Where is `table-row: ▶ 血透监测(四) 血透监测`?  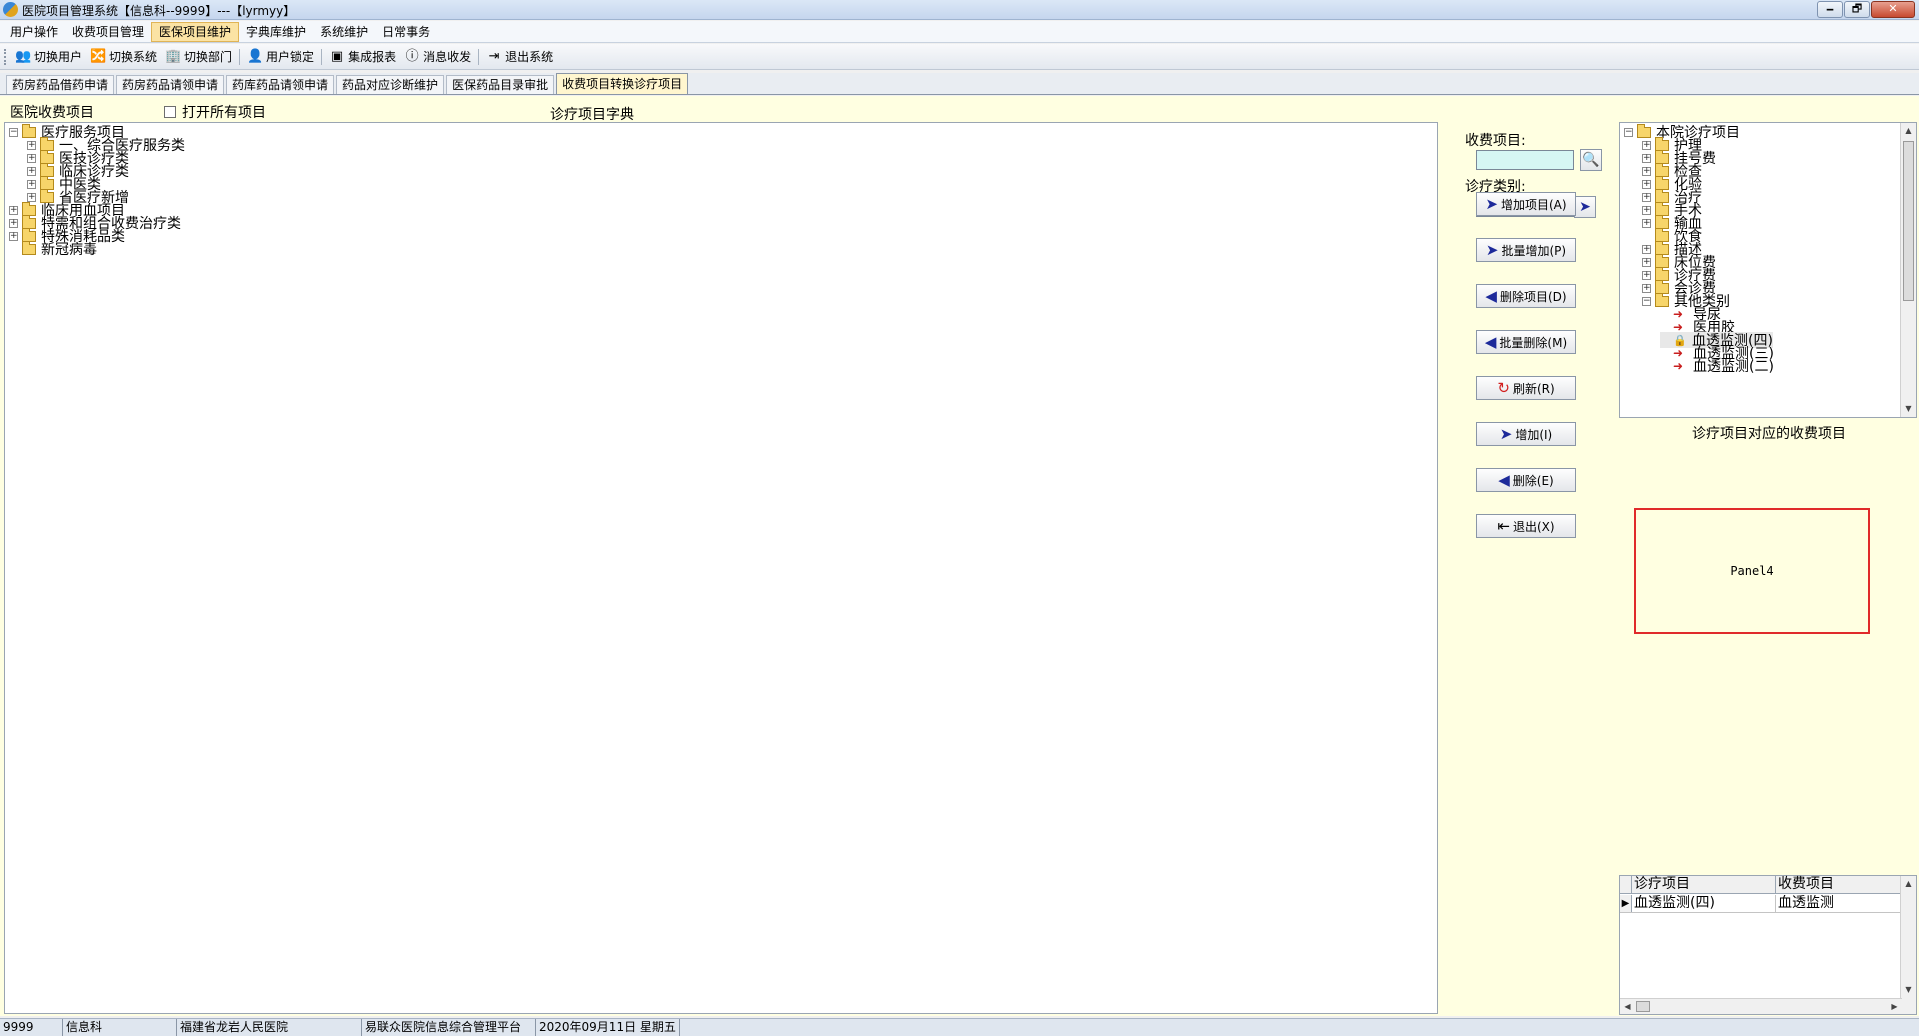 table-row: ▶ 血透监测(四) 血透监测 is located at coordinates (1761, 904).